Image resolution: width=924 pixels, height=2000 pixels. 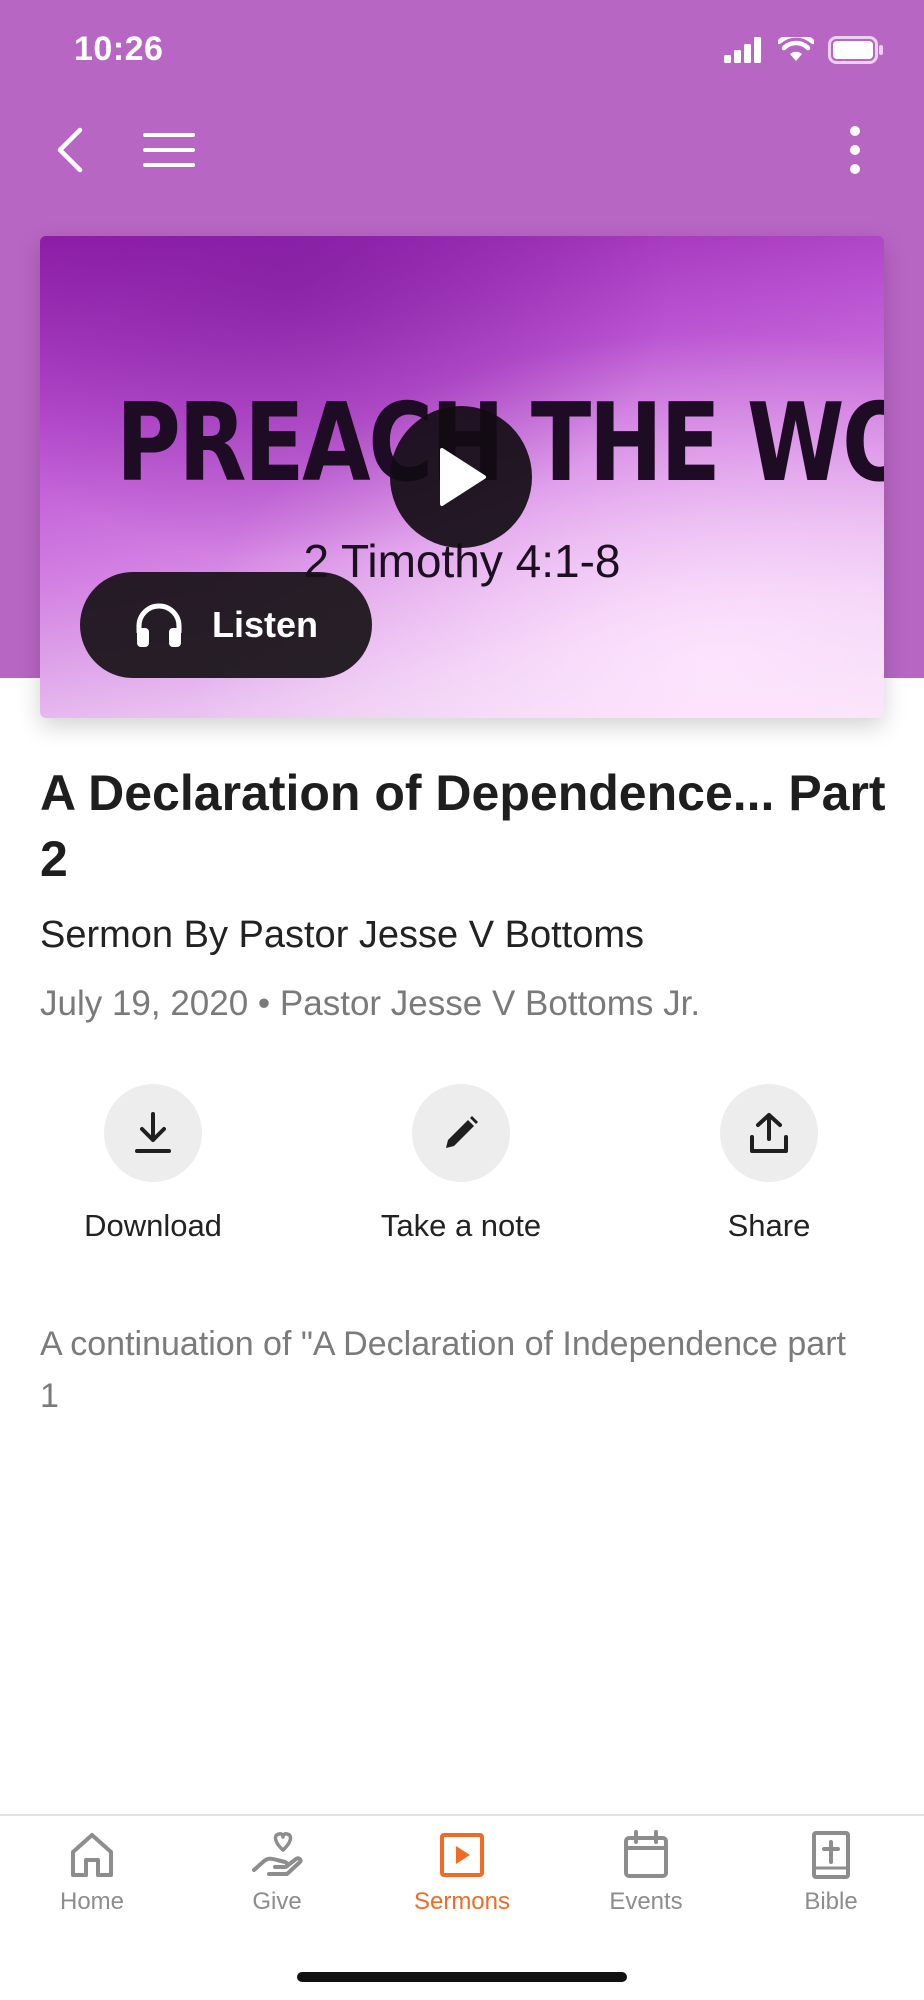 What do you see at coordinates (462, 1977) in the screenshot?
I see `home-indicator` at bounding box center [462, 1977].